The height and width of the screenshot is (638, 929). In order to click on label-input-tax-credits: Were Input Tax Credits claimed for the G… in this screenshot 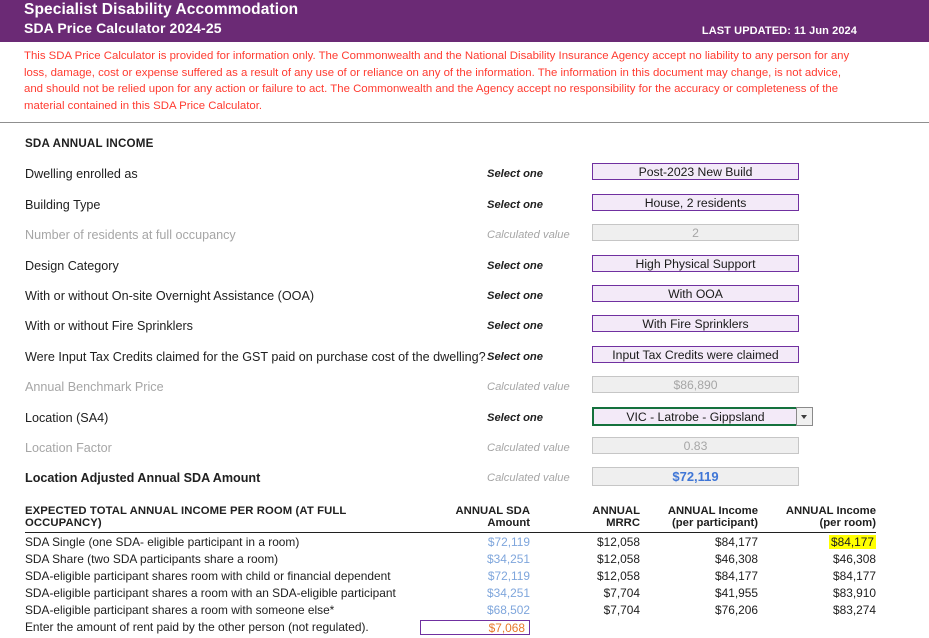, I will do `click(255, 356)`.